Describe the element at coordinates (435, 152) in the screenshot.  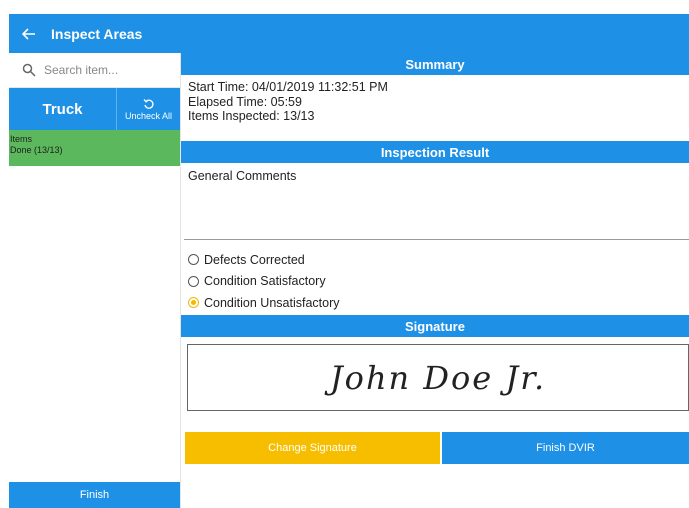
I see `inspection-result-header: Inspection Result` at that location.